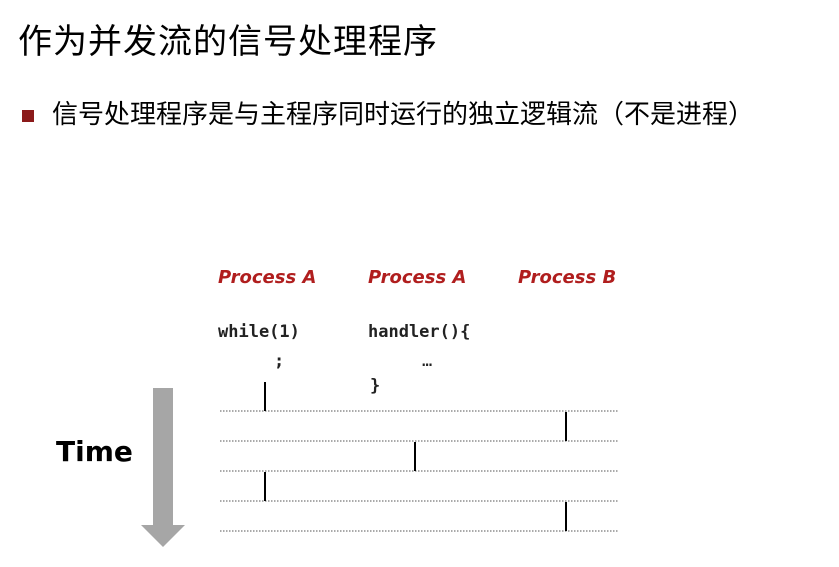 The width and height of the screenshot is (839, 567). I want to click on row-separators, so click(419, 471).